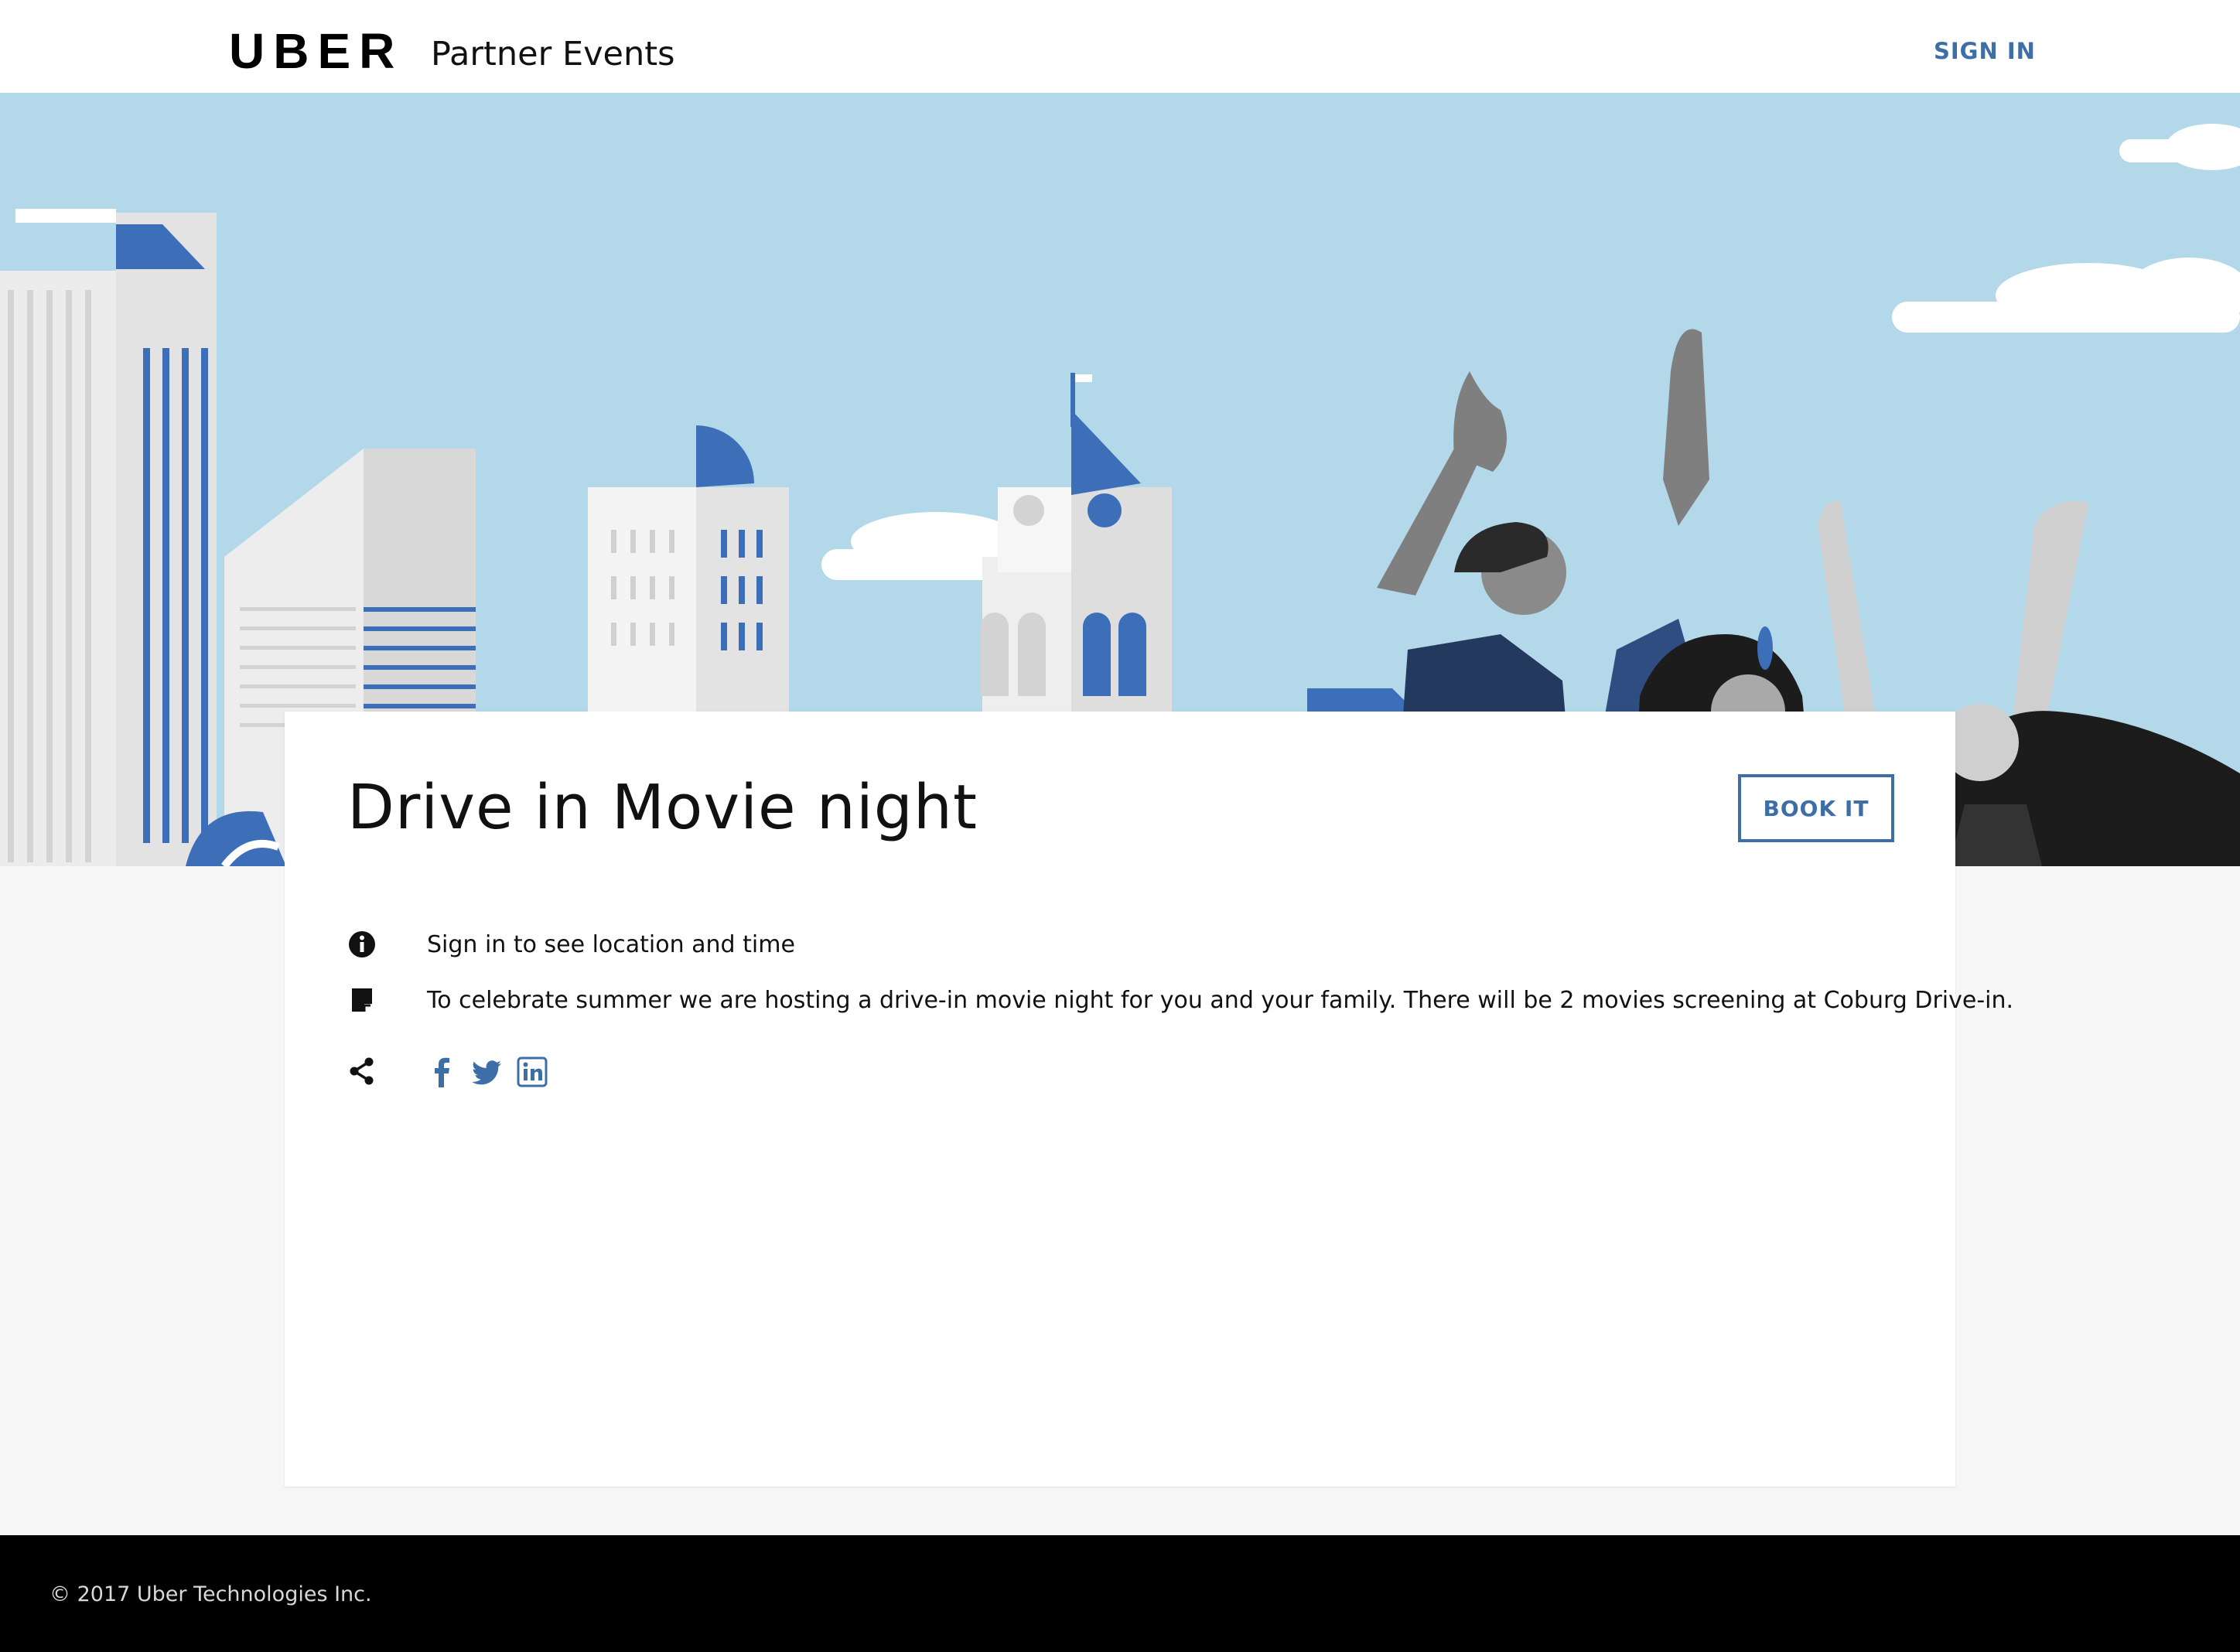  Describe the element at coordinates (1985, 51) in the screenshot. I see `sign-in-link: SIGN IN` at that location.